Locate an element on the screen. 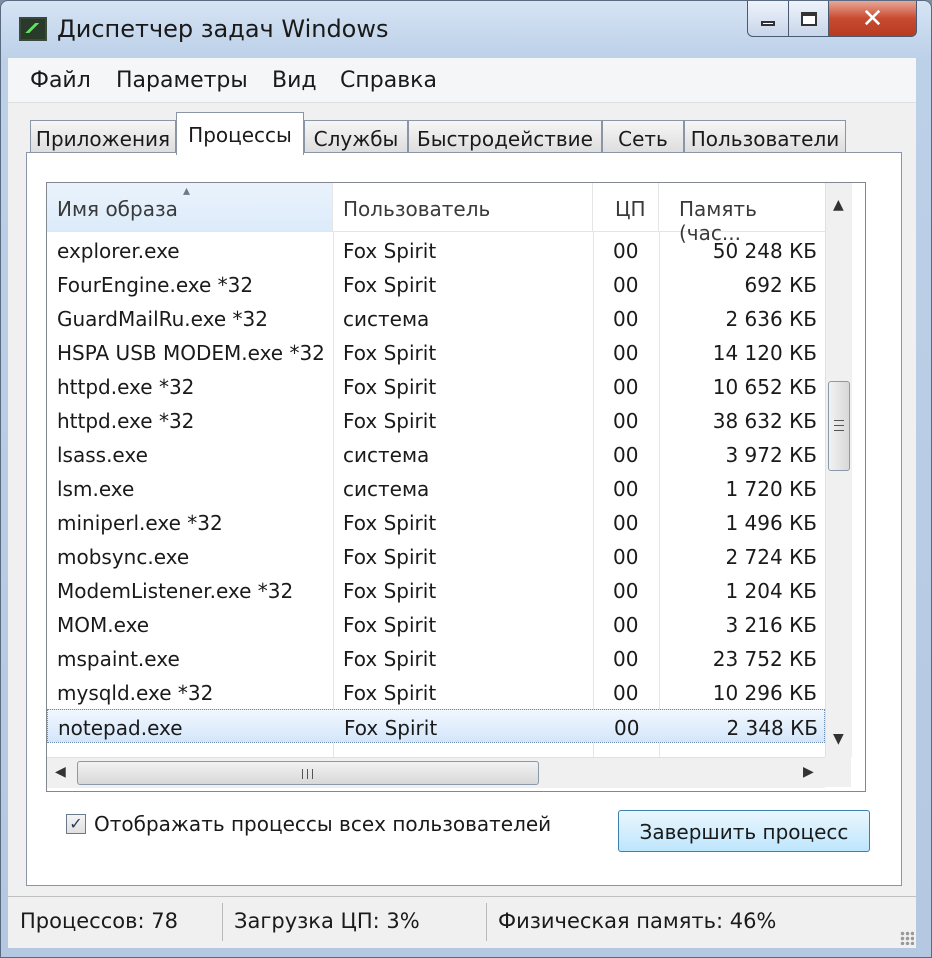 This screenshot has height=958, width=932. tab-processes: Процессы is located at coordinates (240, 133).